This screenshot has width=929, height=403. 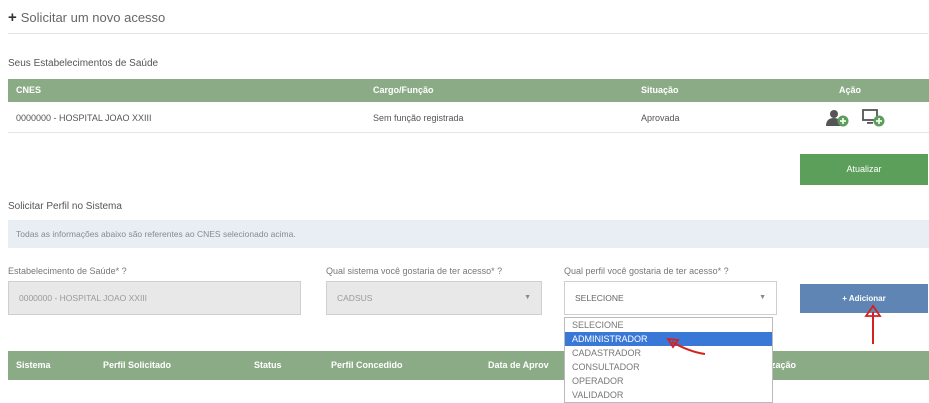 I want to click on col-data-aprov: Data de Aprov, so click(x=518, y=365).